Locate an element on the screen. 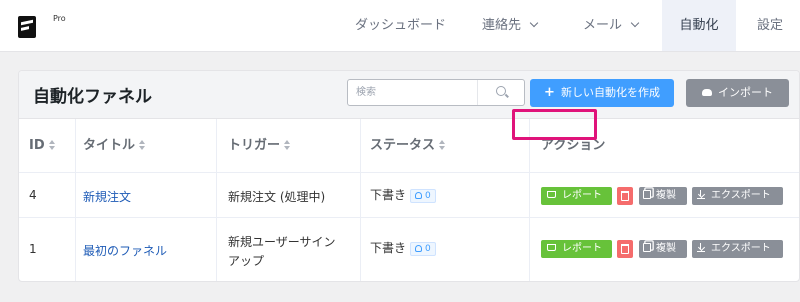 The width and height of the screenshot is (800, 302). search-icon is located at coordinates (501, 91).